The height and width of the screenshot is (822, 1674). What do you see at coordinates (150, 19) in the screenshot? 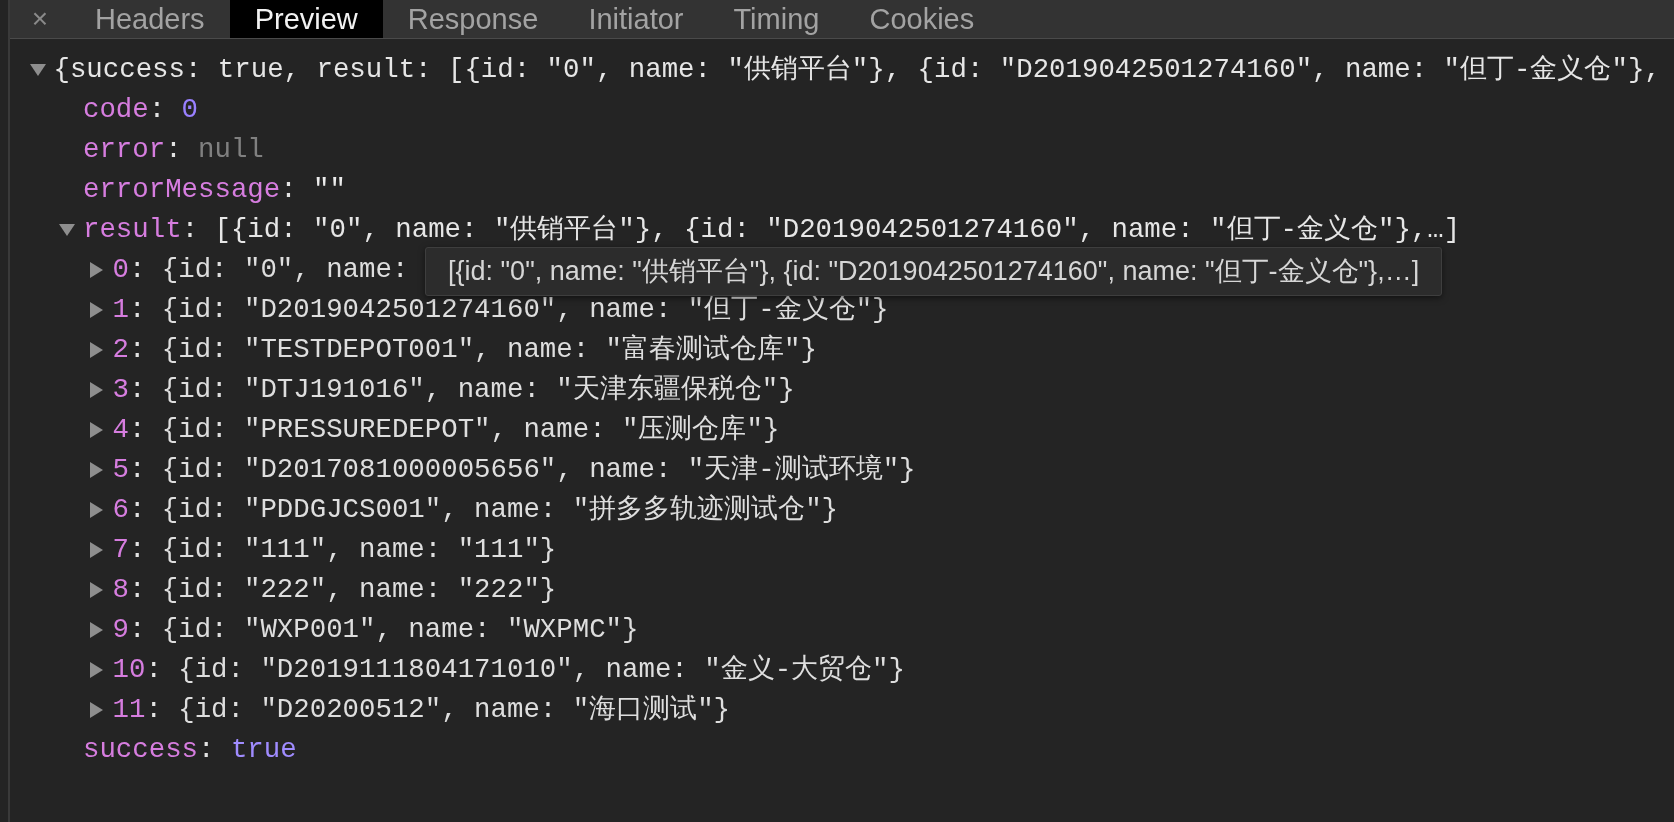
I see `tab: Headers` at bounding box center [150, 19].